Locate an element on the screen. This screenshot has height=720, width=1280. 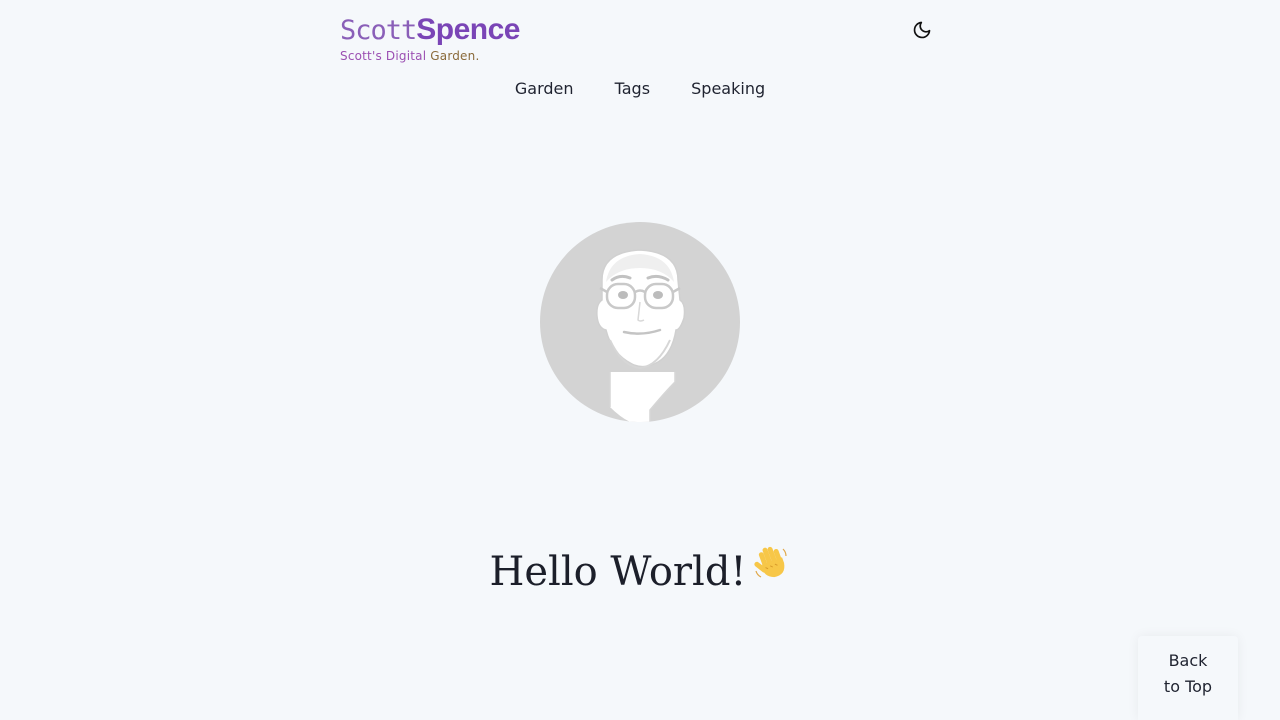
hero-heading-text: Hello World! is located at coordinates (618, 572).